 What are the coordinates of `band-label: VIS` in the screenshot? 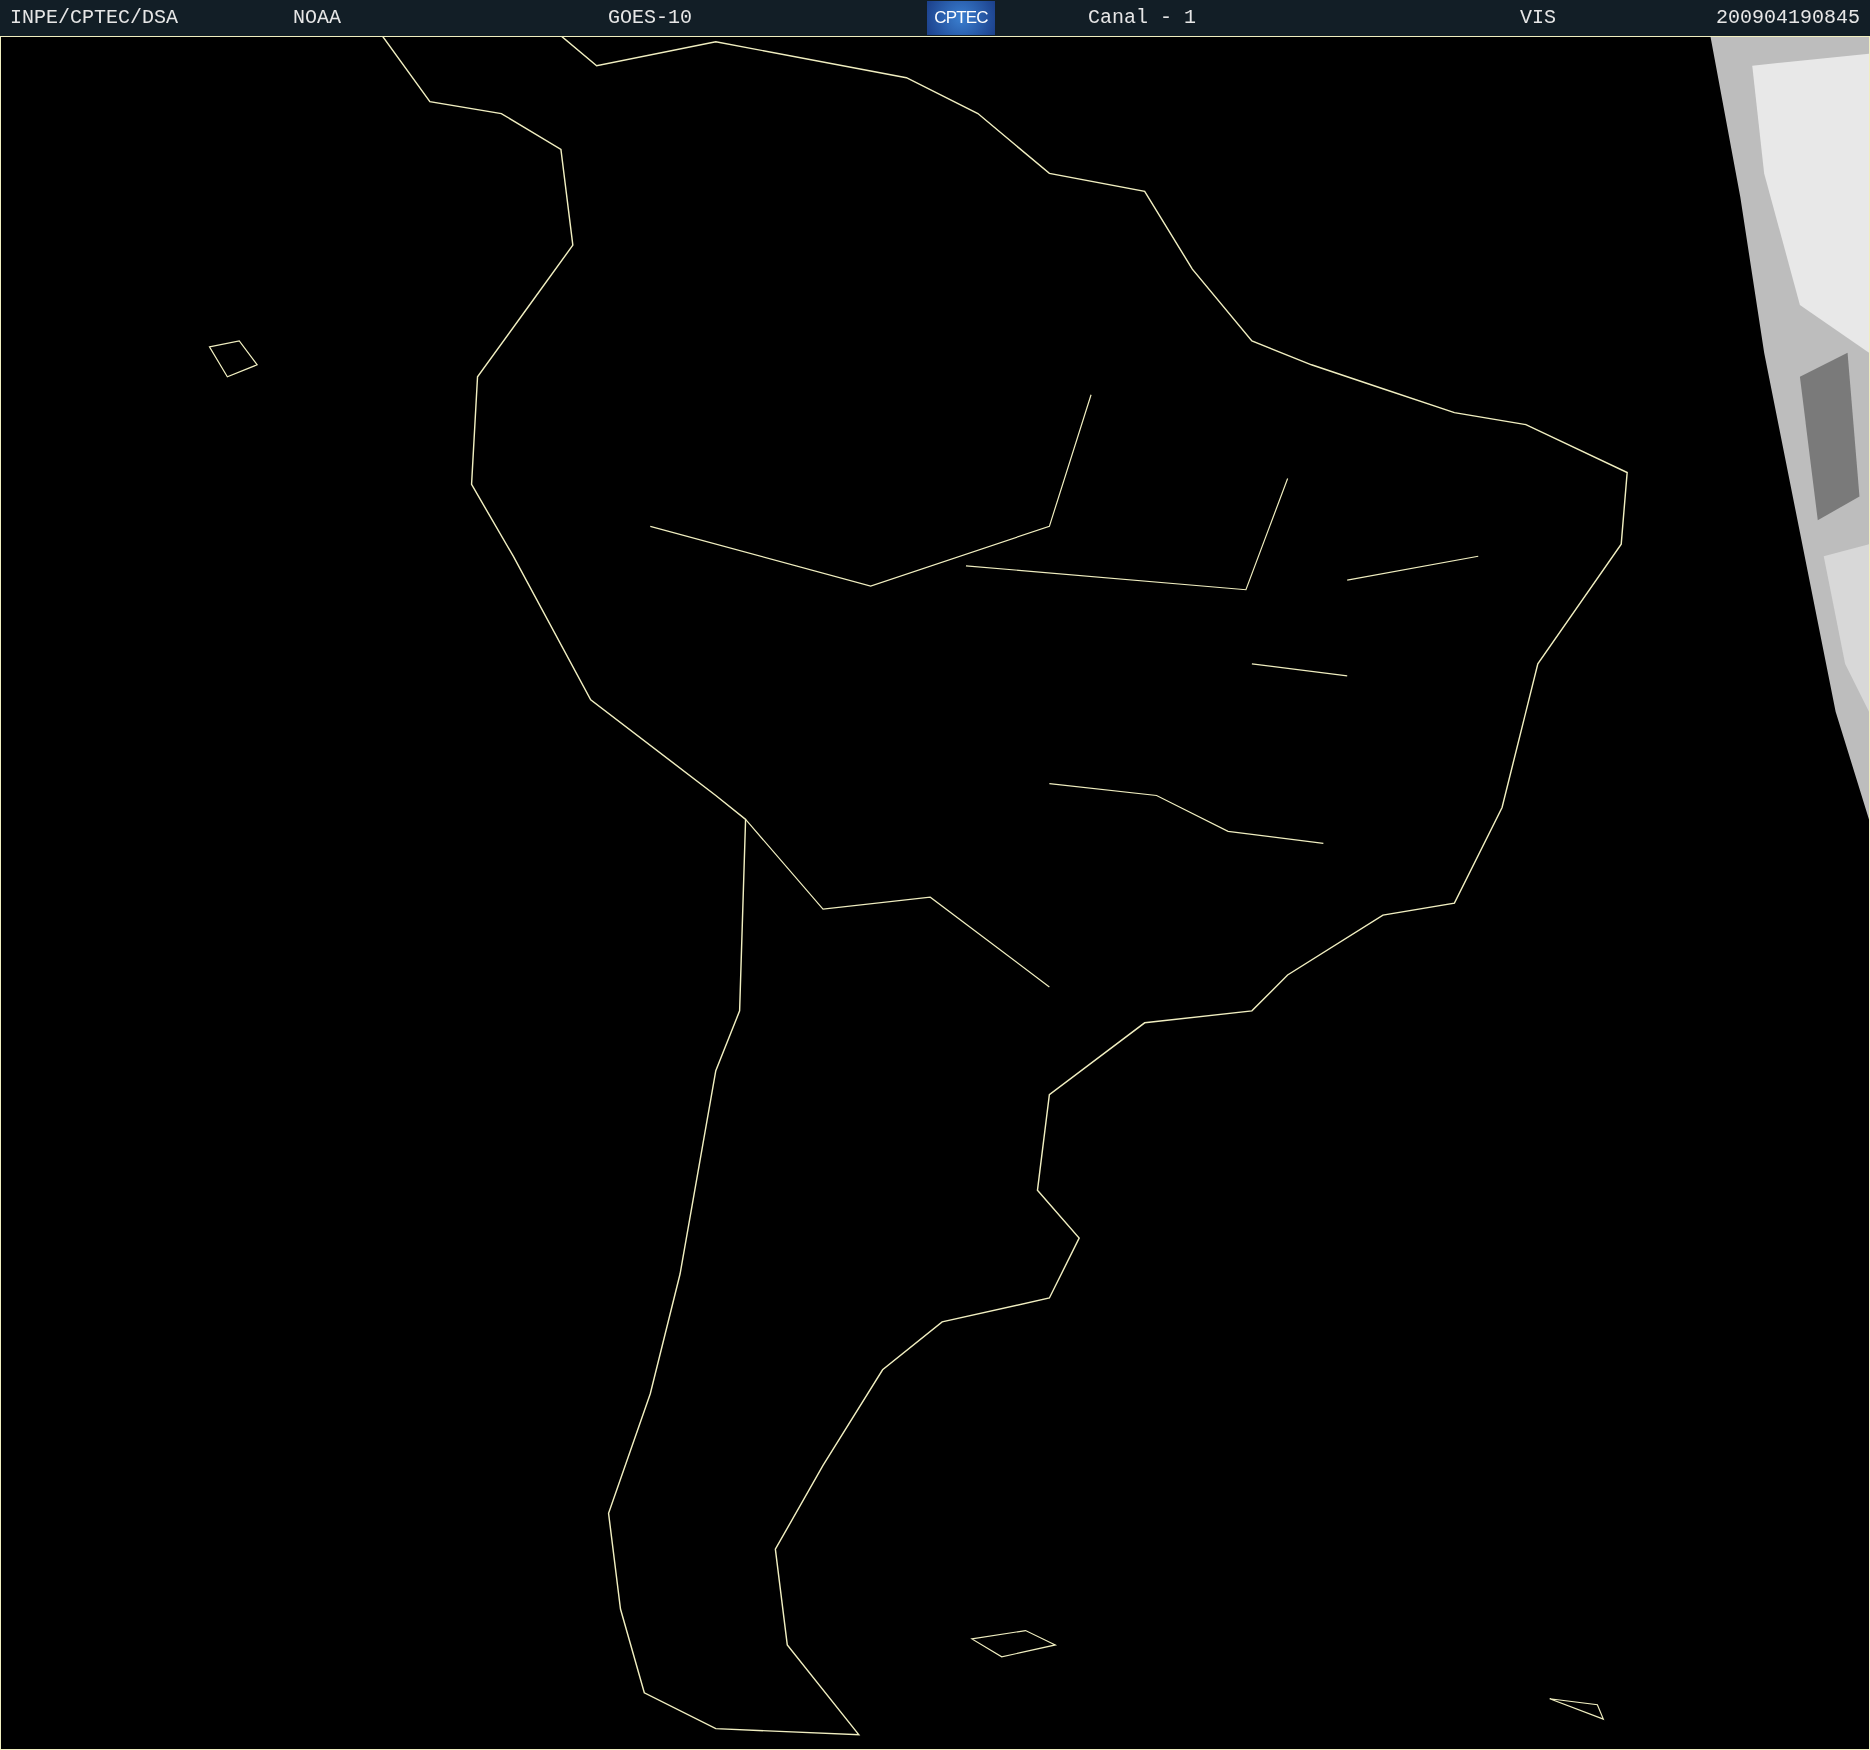 It's located at (1538, 18).